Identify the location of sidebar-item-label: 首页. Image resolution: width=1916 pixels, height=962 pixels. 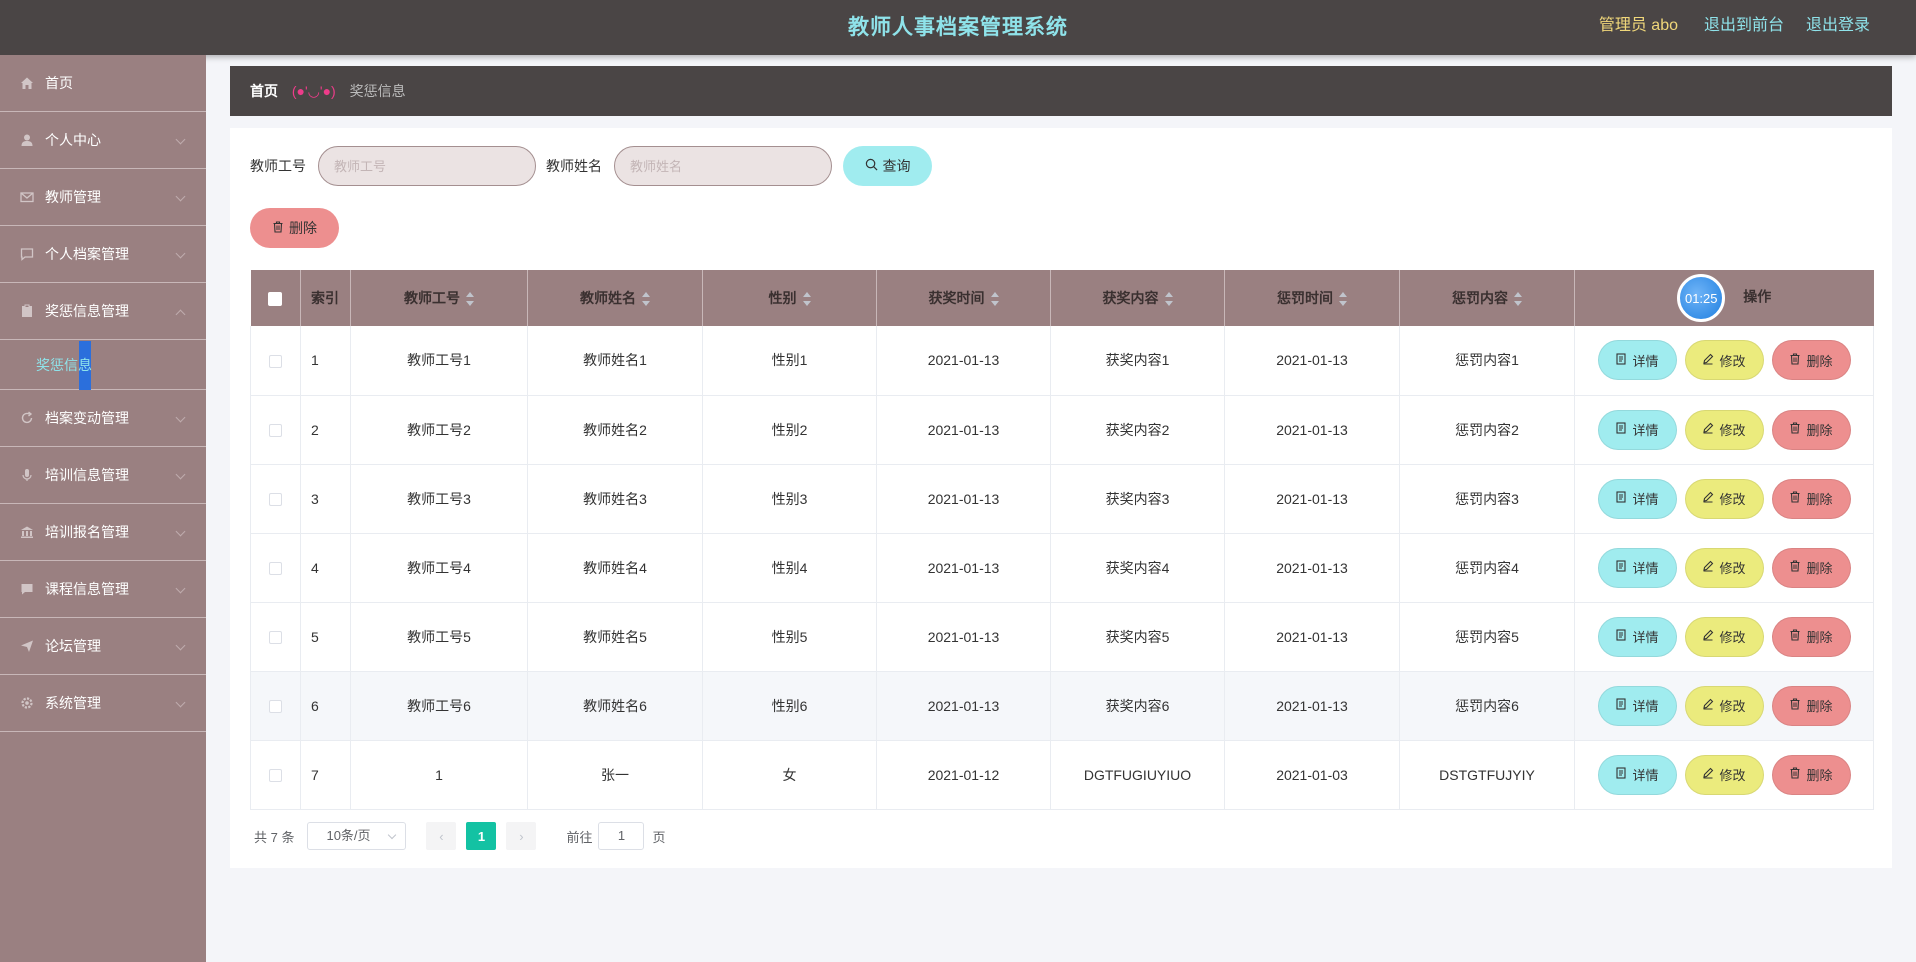
(59, 83).